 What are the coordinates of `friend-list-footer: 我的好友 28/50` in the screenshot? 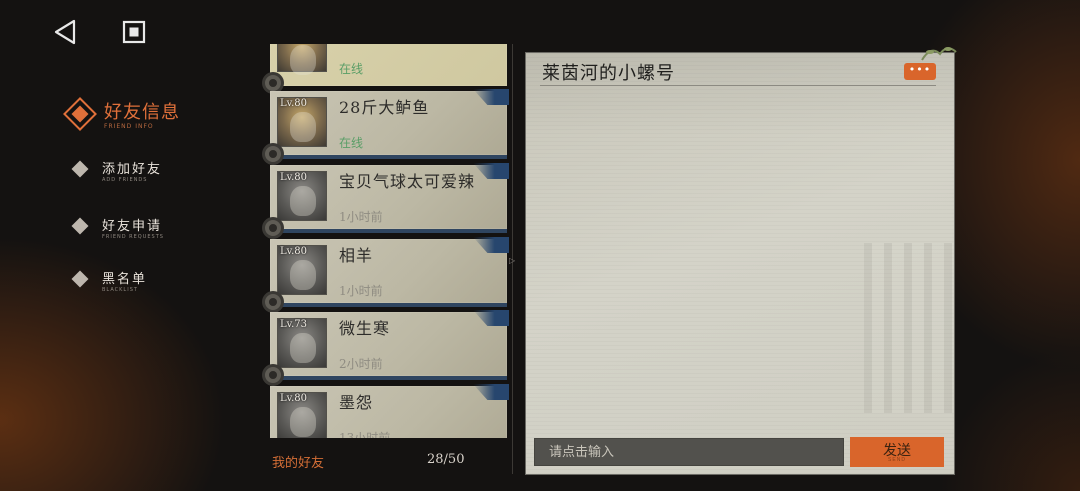 It's located at (372, 462).